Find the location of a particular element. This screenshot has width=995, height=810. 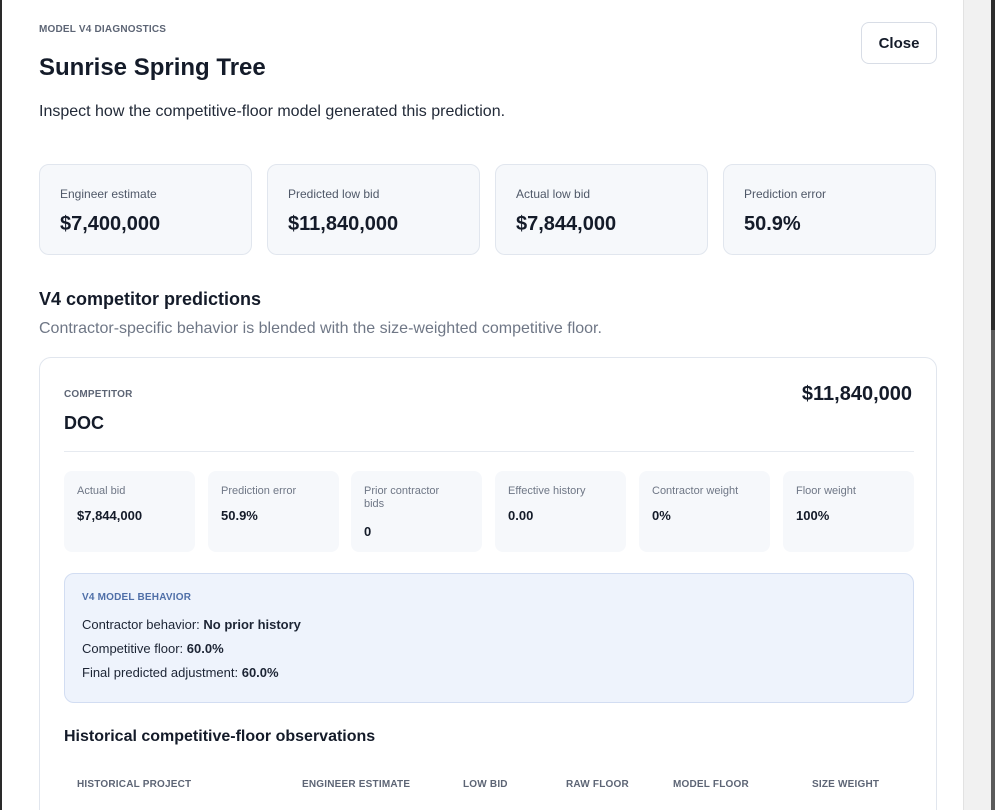

behavior-floor-value: 60.0% is located at coordinates (205, 648).